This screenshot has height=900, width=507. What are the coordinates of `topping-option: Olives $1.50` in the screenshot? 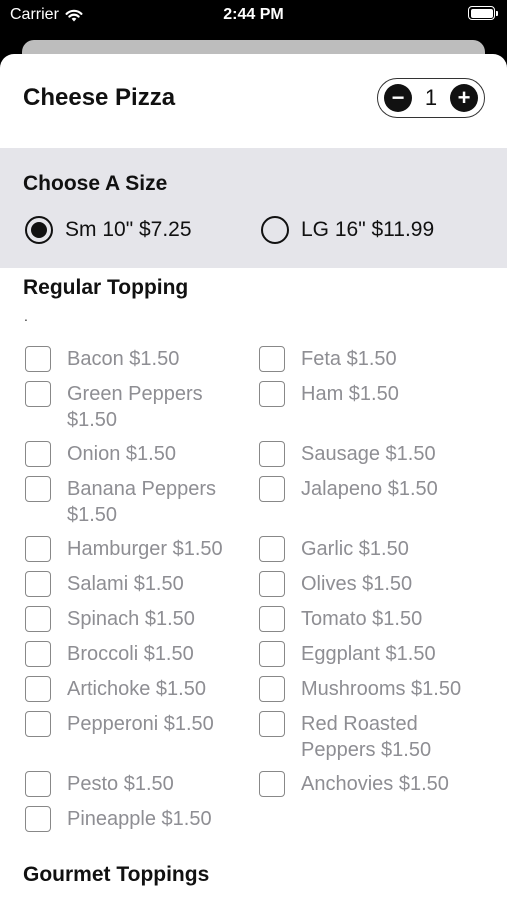 It's located at (335, 584).